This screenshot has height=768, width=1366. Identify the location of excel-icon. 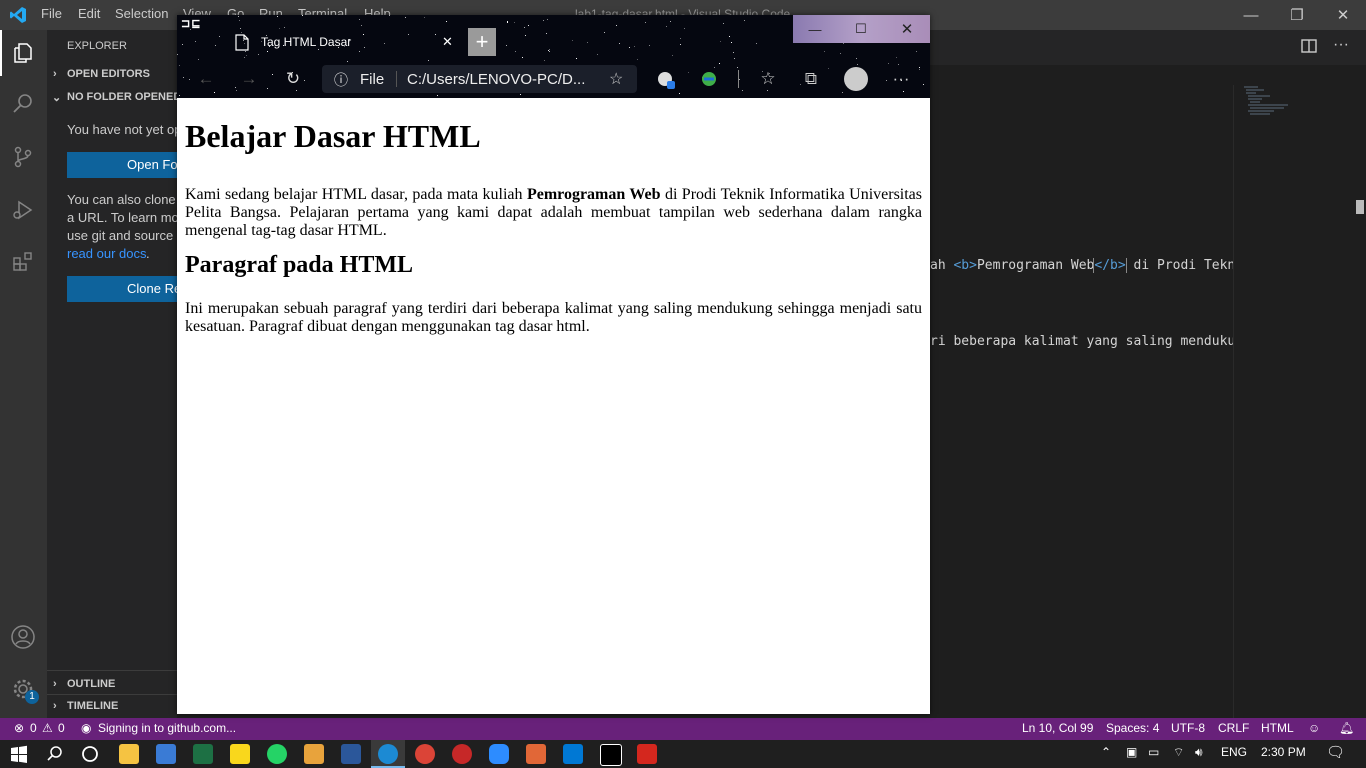
(203, 754).